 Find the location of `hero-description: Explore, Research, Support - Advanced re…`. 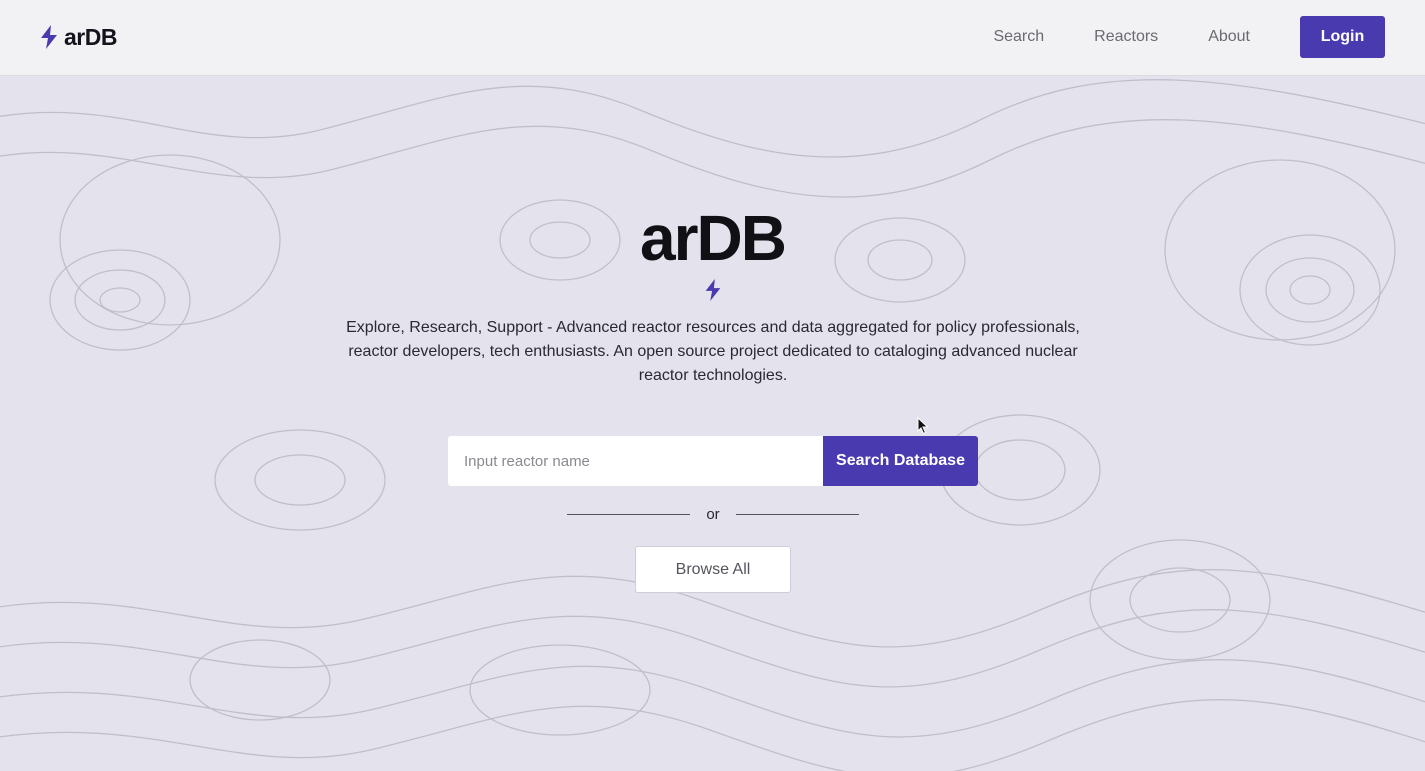

hero-description: Explore, Research, Support - Advanced re… is located at coordinates (713, 351).